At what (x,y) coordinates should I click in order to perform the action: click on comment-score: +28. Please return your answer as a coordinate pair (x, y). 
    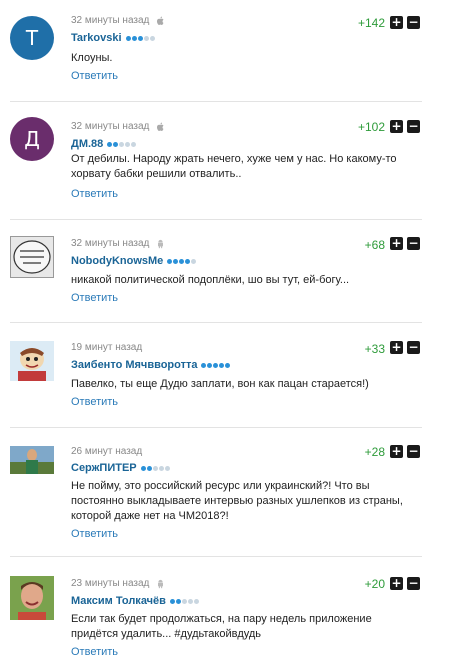
    Looking at the image, I should click on (374, 452).